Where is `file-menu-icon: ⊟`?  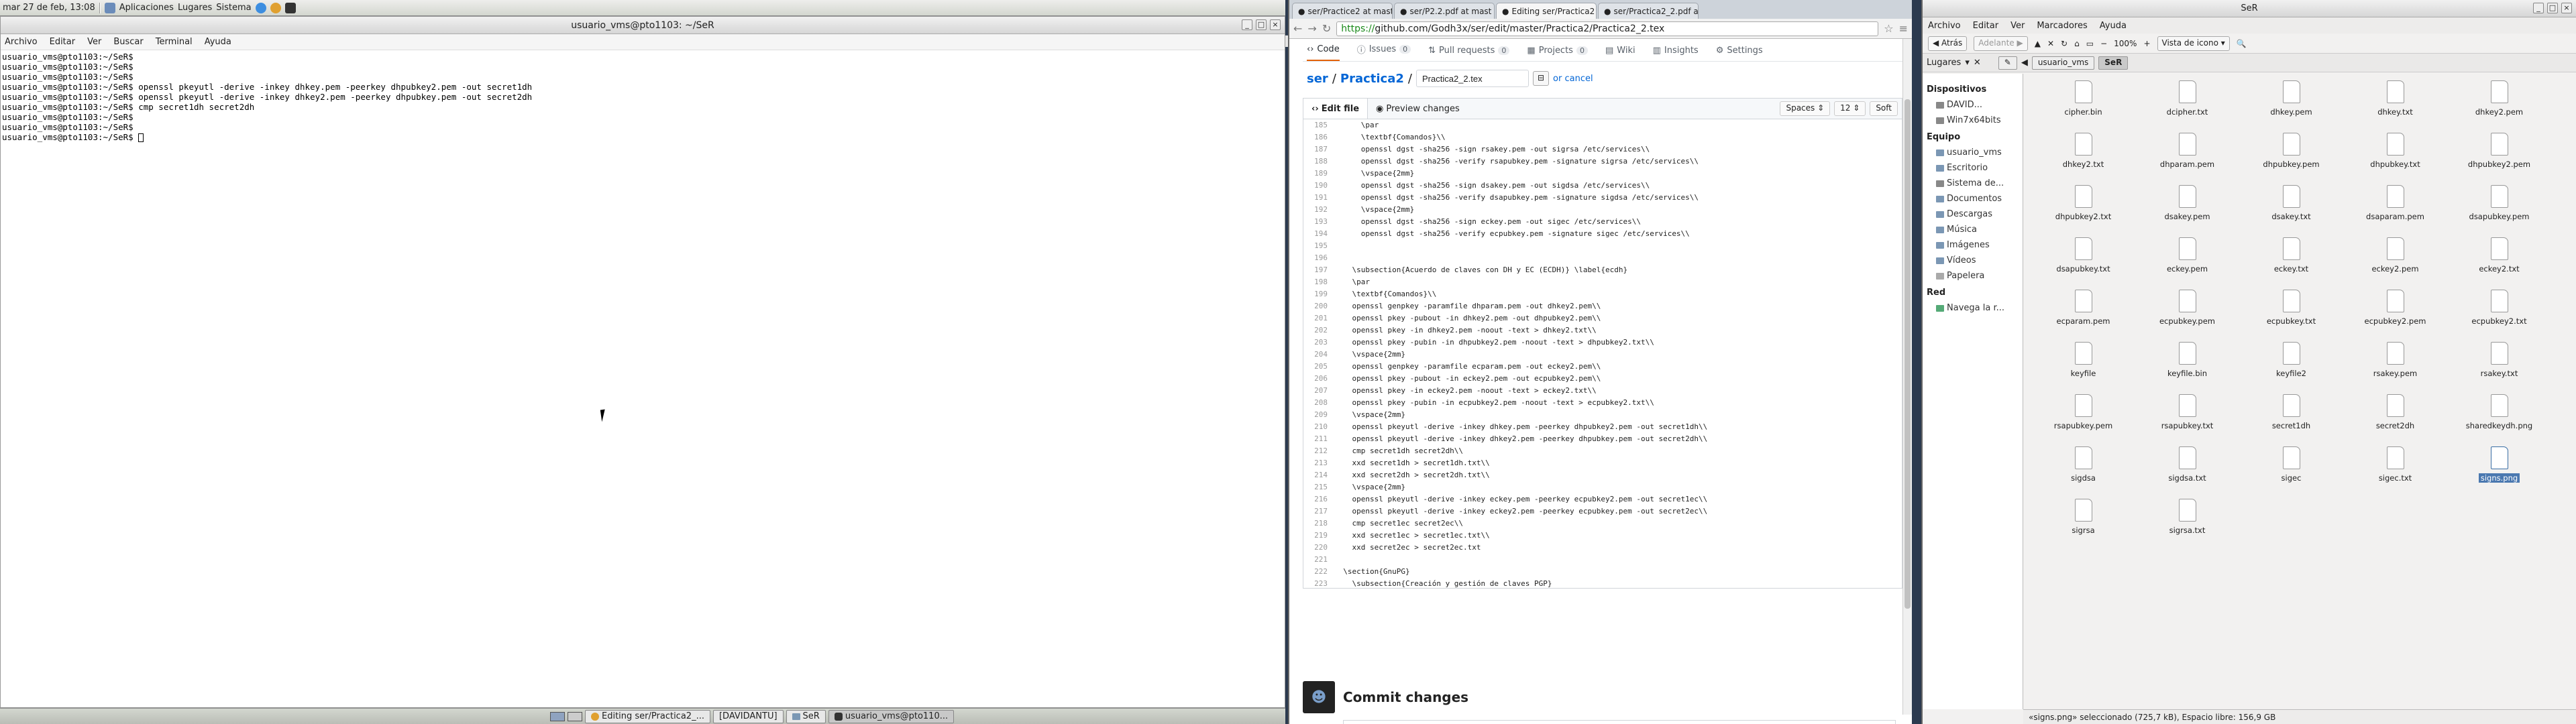
file-menu-icon: ⊟ is located at coordinates (1541, 78).